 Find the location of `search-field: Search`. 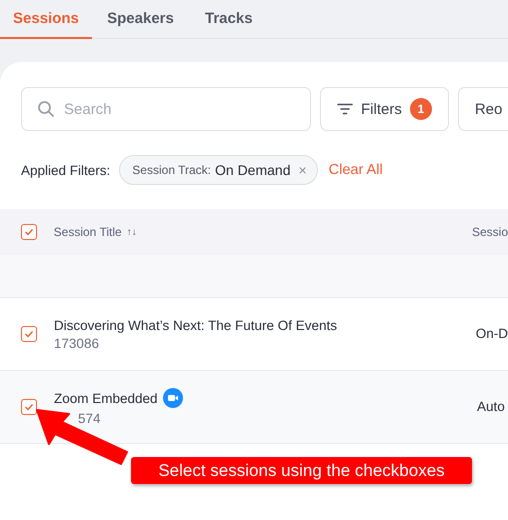

search-field: Search is located at coordinates (166, 109).